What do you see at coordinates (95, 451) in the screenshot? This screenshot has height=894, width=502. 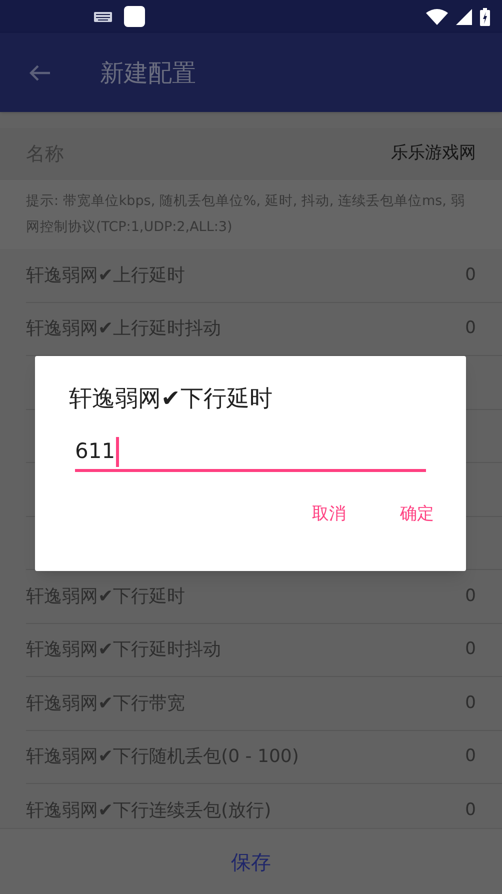 I see `field-value: 611` at bounding box center [95, 451].